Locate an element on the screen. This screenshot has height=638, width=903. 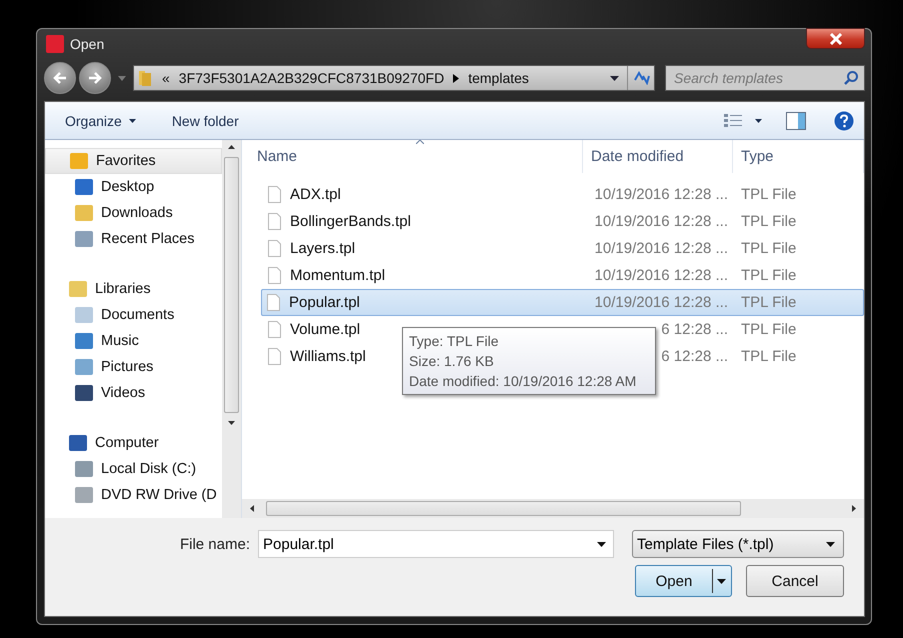
sidebar-item: Favorites is located at coordinates (133, 161).